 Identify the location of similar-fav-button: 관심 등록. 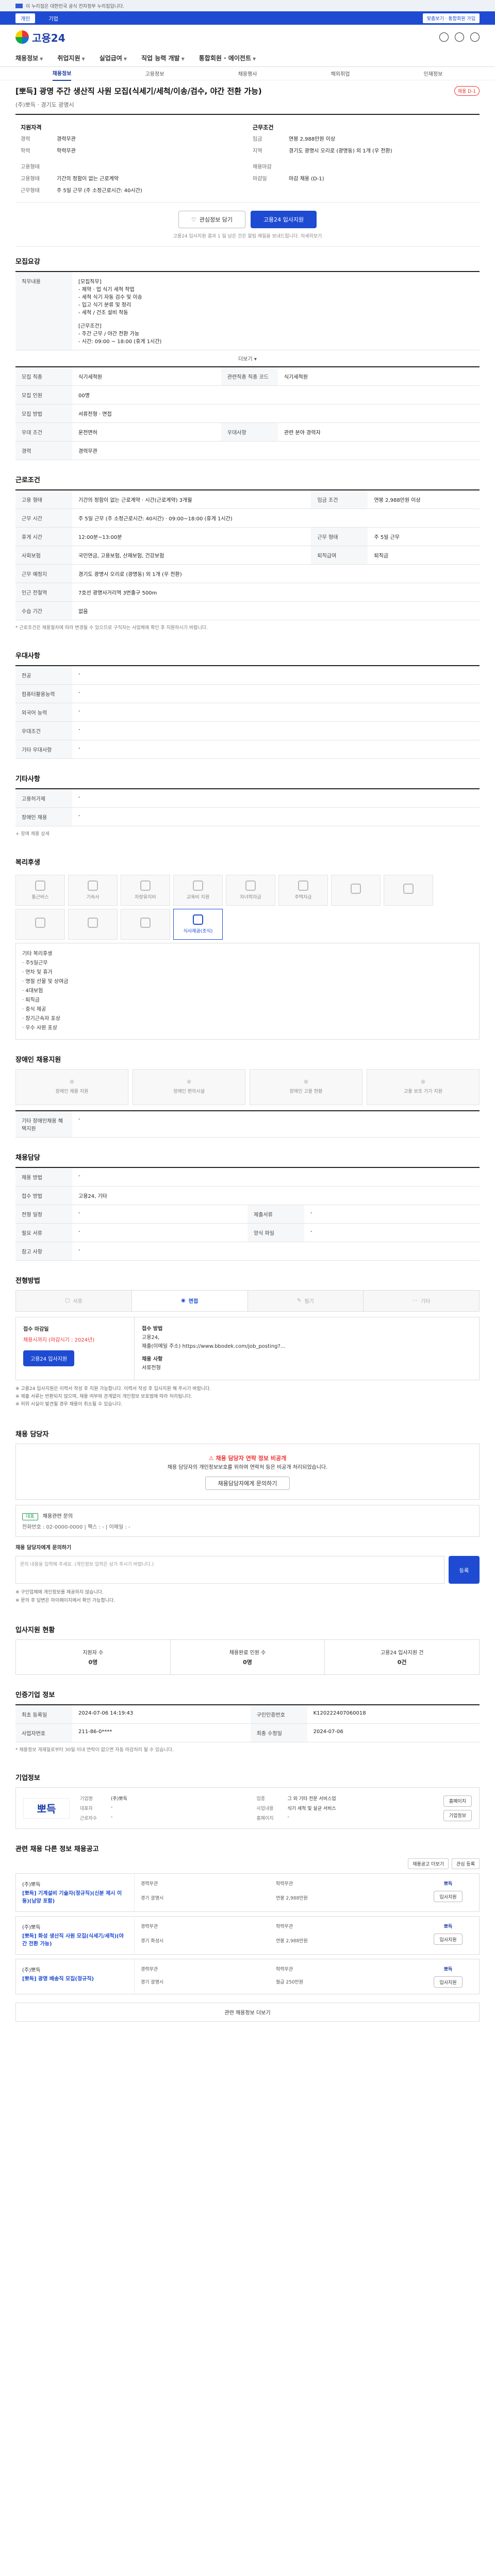
(466, 1864).